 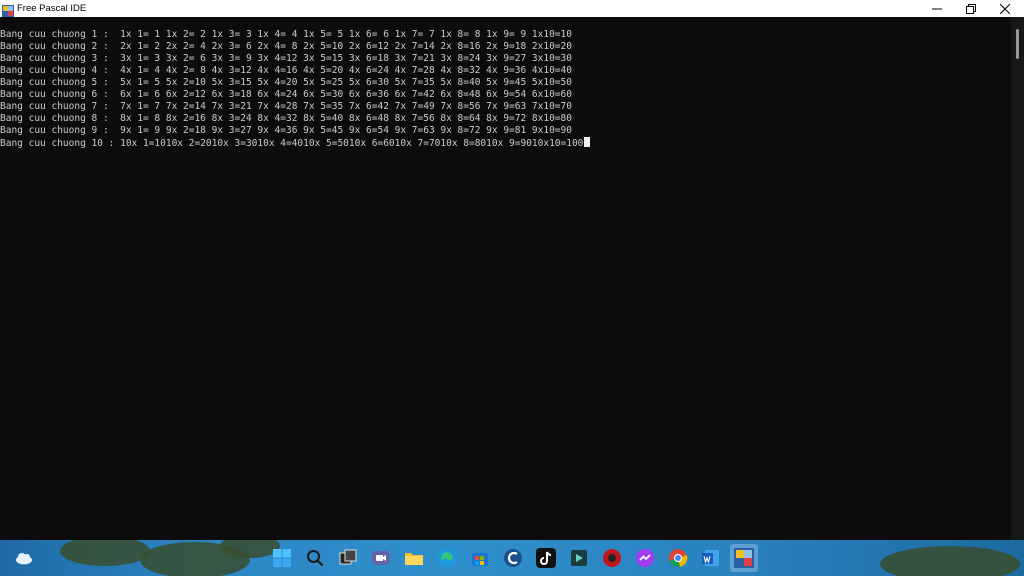 I want to click on word-icon, so click(x=711, y=558).